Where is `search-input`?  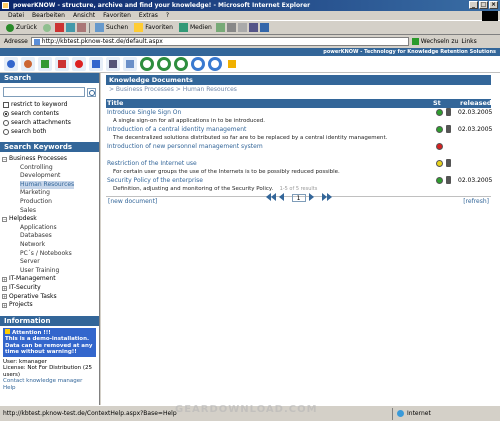
search-input is located at coordinates (44, 92).